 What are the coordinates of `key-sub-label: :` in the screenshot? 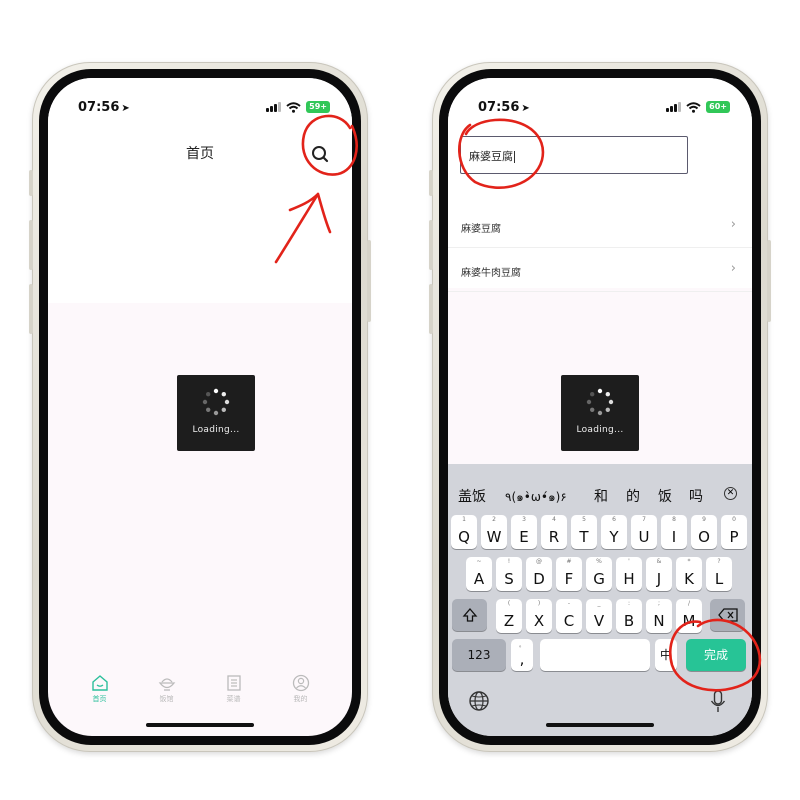 It's located at (629, 603).